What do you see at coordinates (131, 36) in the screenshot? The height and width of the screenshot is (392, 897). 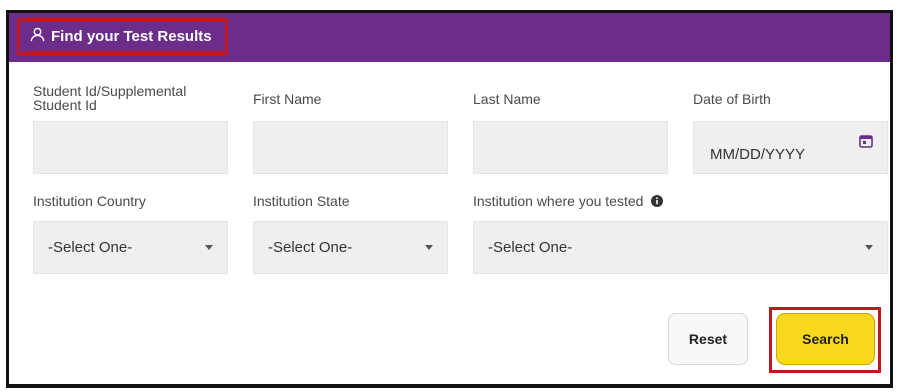 I see `panel-title-text: Find your Test Results` at bounding box center [131, 36].